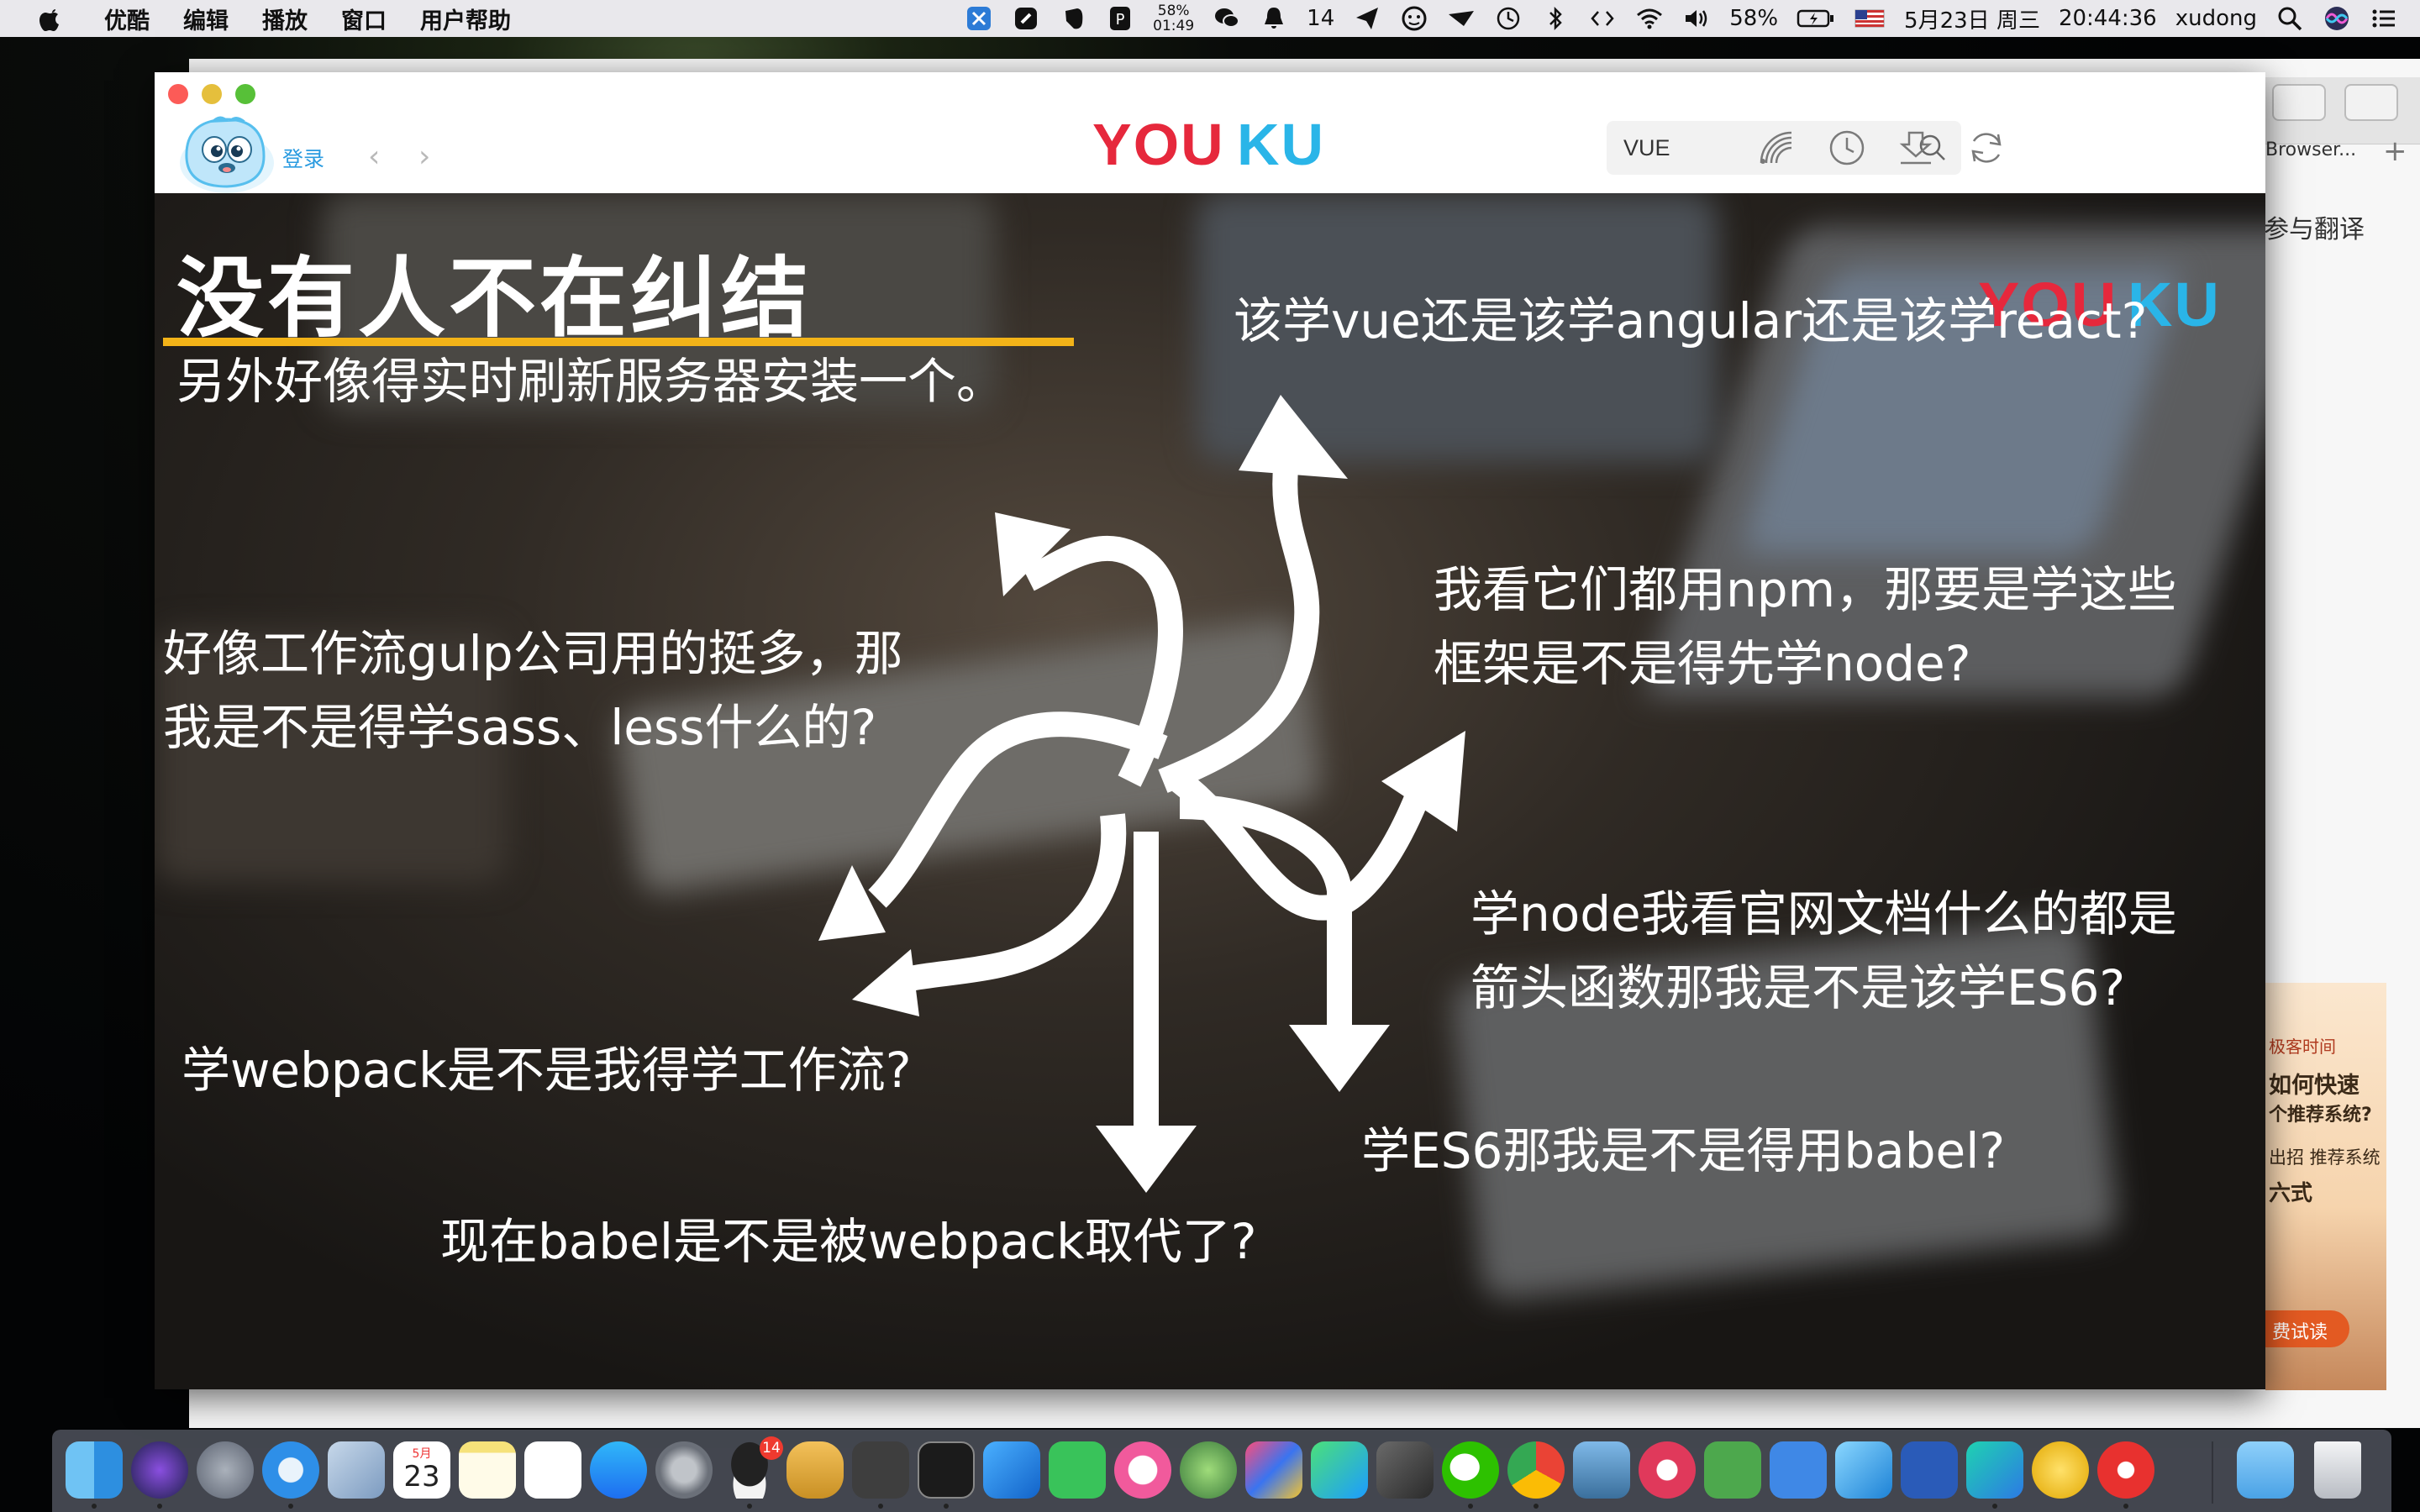 This screenshot has height=1512, width=2420. I want to click on pocket-status-icon: P, so click(1120, 18).